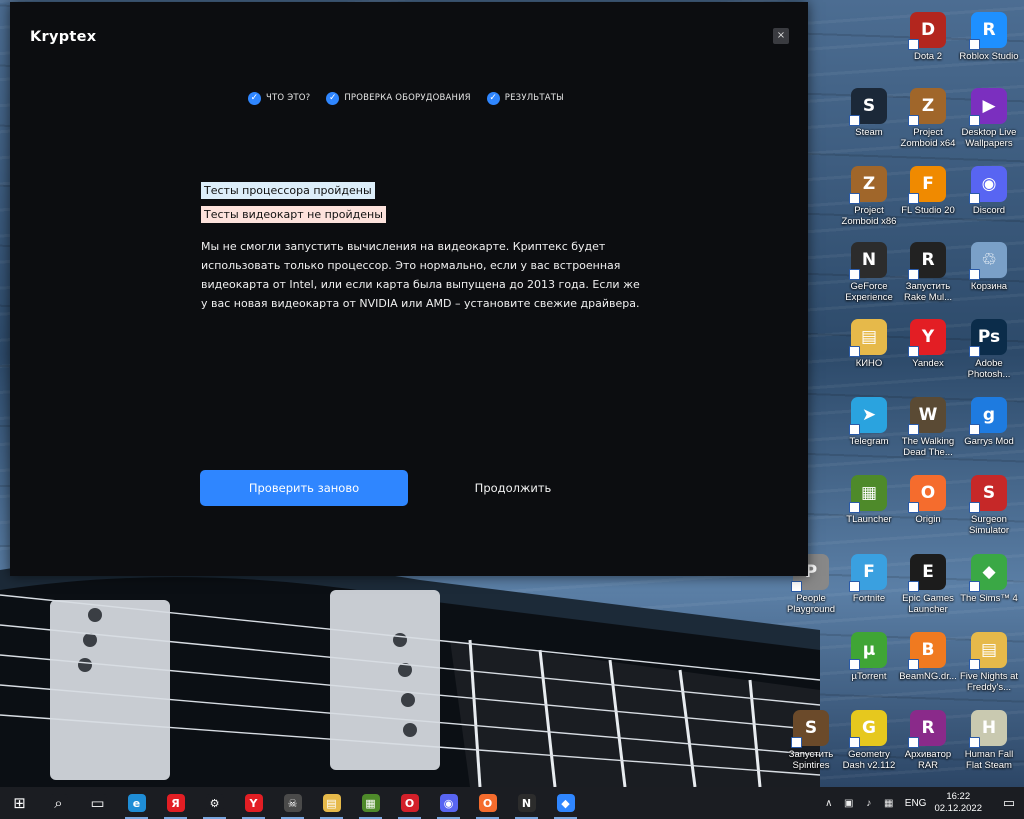 The height and width of the screenshot is (819, 1024). Describe the element at coordinates (810, 729) in the screenshot. I see `spintires-icon: S` at that location.